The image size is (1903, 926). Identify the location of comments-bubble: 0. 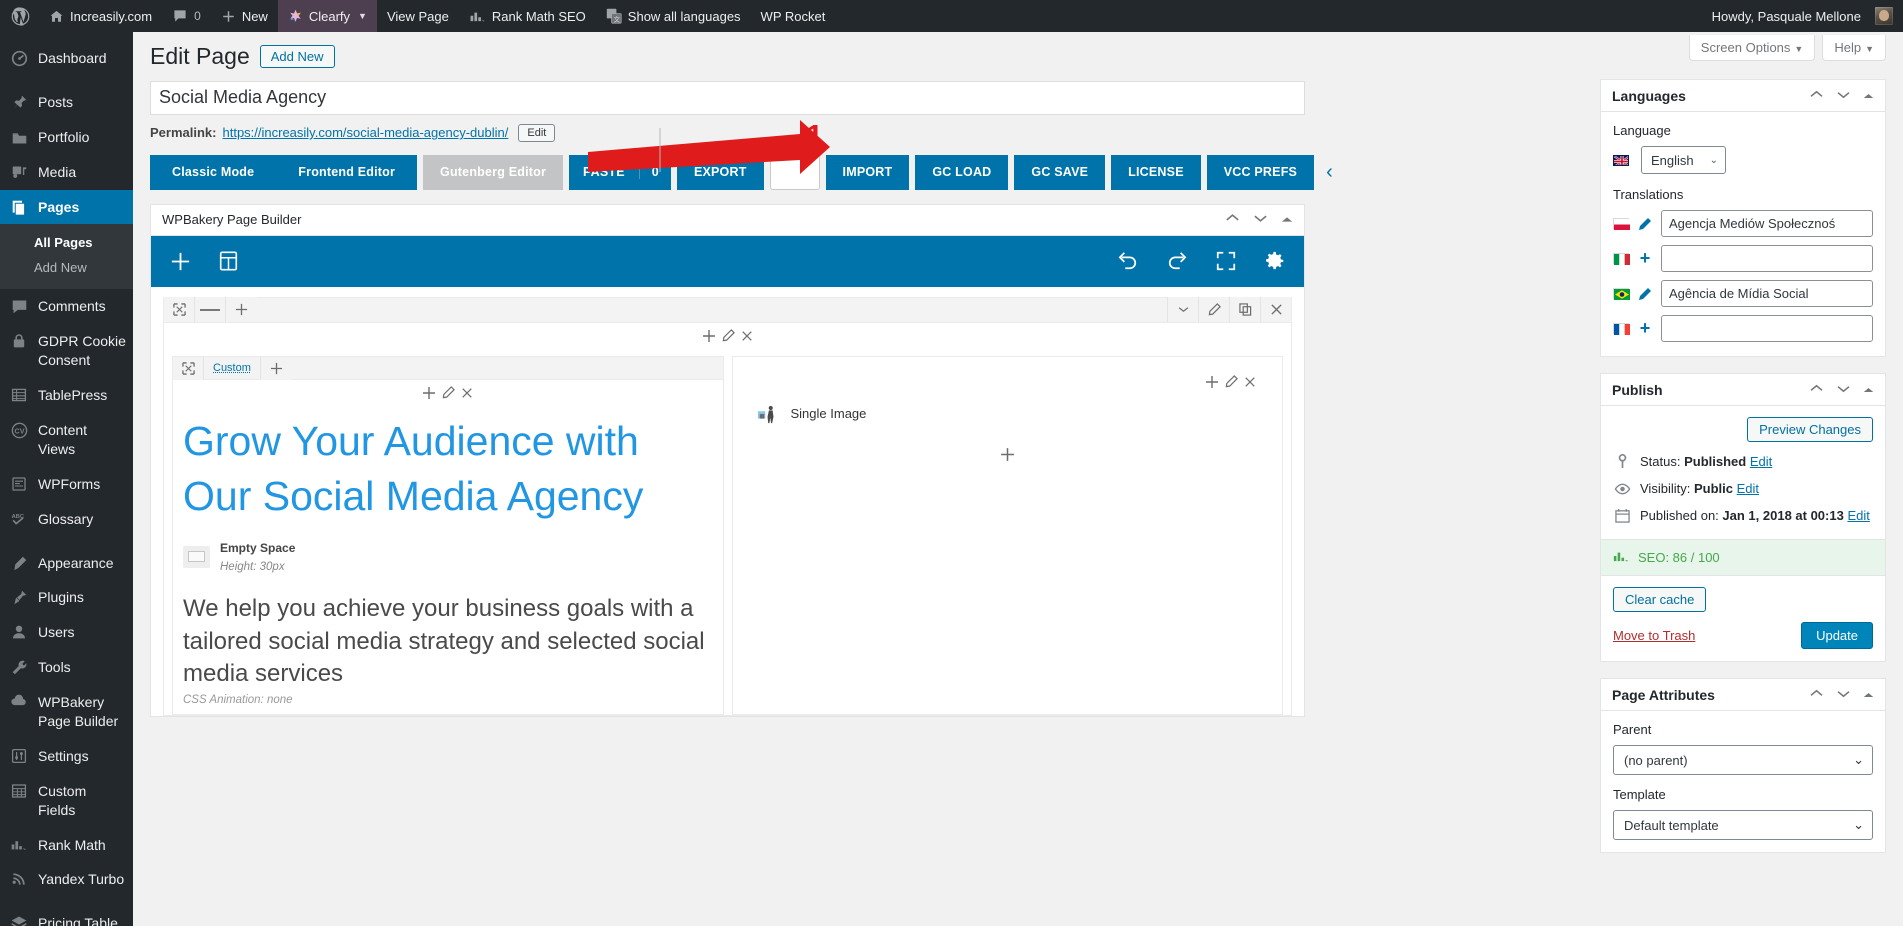
(186, 16).